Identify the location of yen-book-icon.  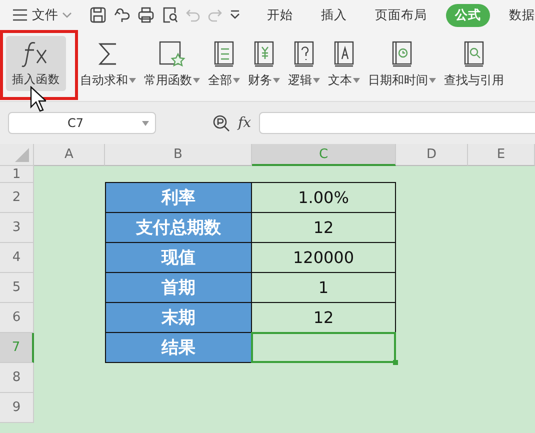
(264, 54).